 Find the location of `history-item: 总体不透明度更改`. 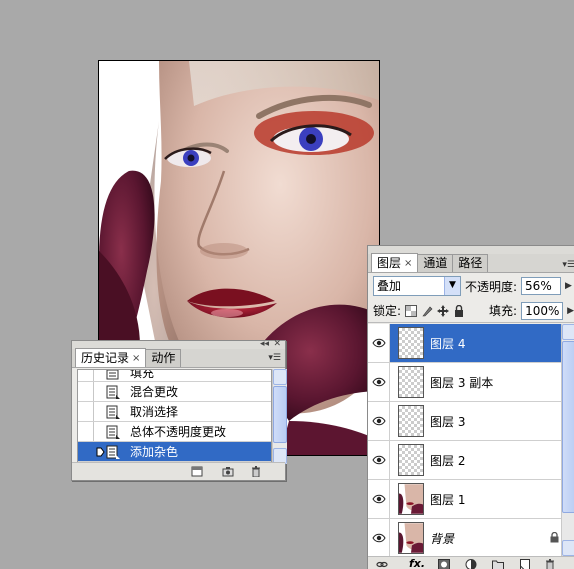

history-item: 总体不透明度更改 is located at coordinates (174, 432).